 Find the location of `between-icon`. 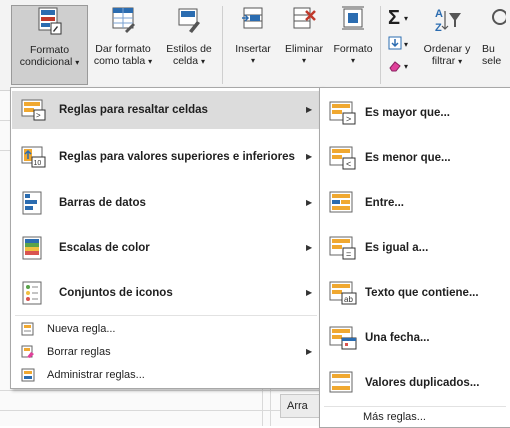

between-icon is located at coordinates (341, 202).